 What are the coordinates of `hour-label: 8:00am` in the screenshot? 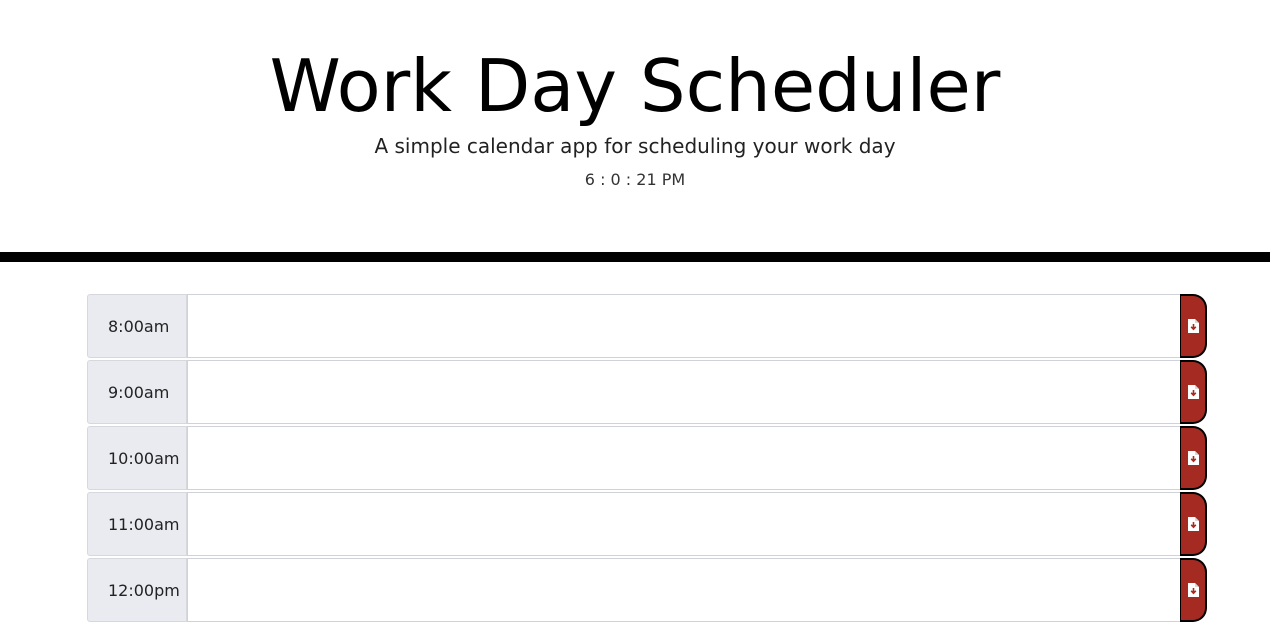 It's located at (137, 326).